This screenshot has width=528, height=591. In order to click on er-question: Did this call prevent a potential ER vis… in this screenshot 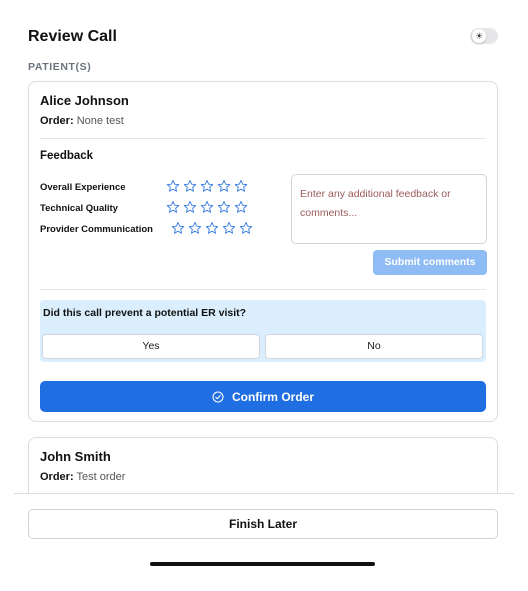, I will do `click(145, 313)`.